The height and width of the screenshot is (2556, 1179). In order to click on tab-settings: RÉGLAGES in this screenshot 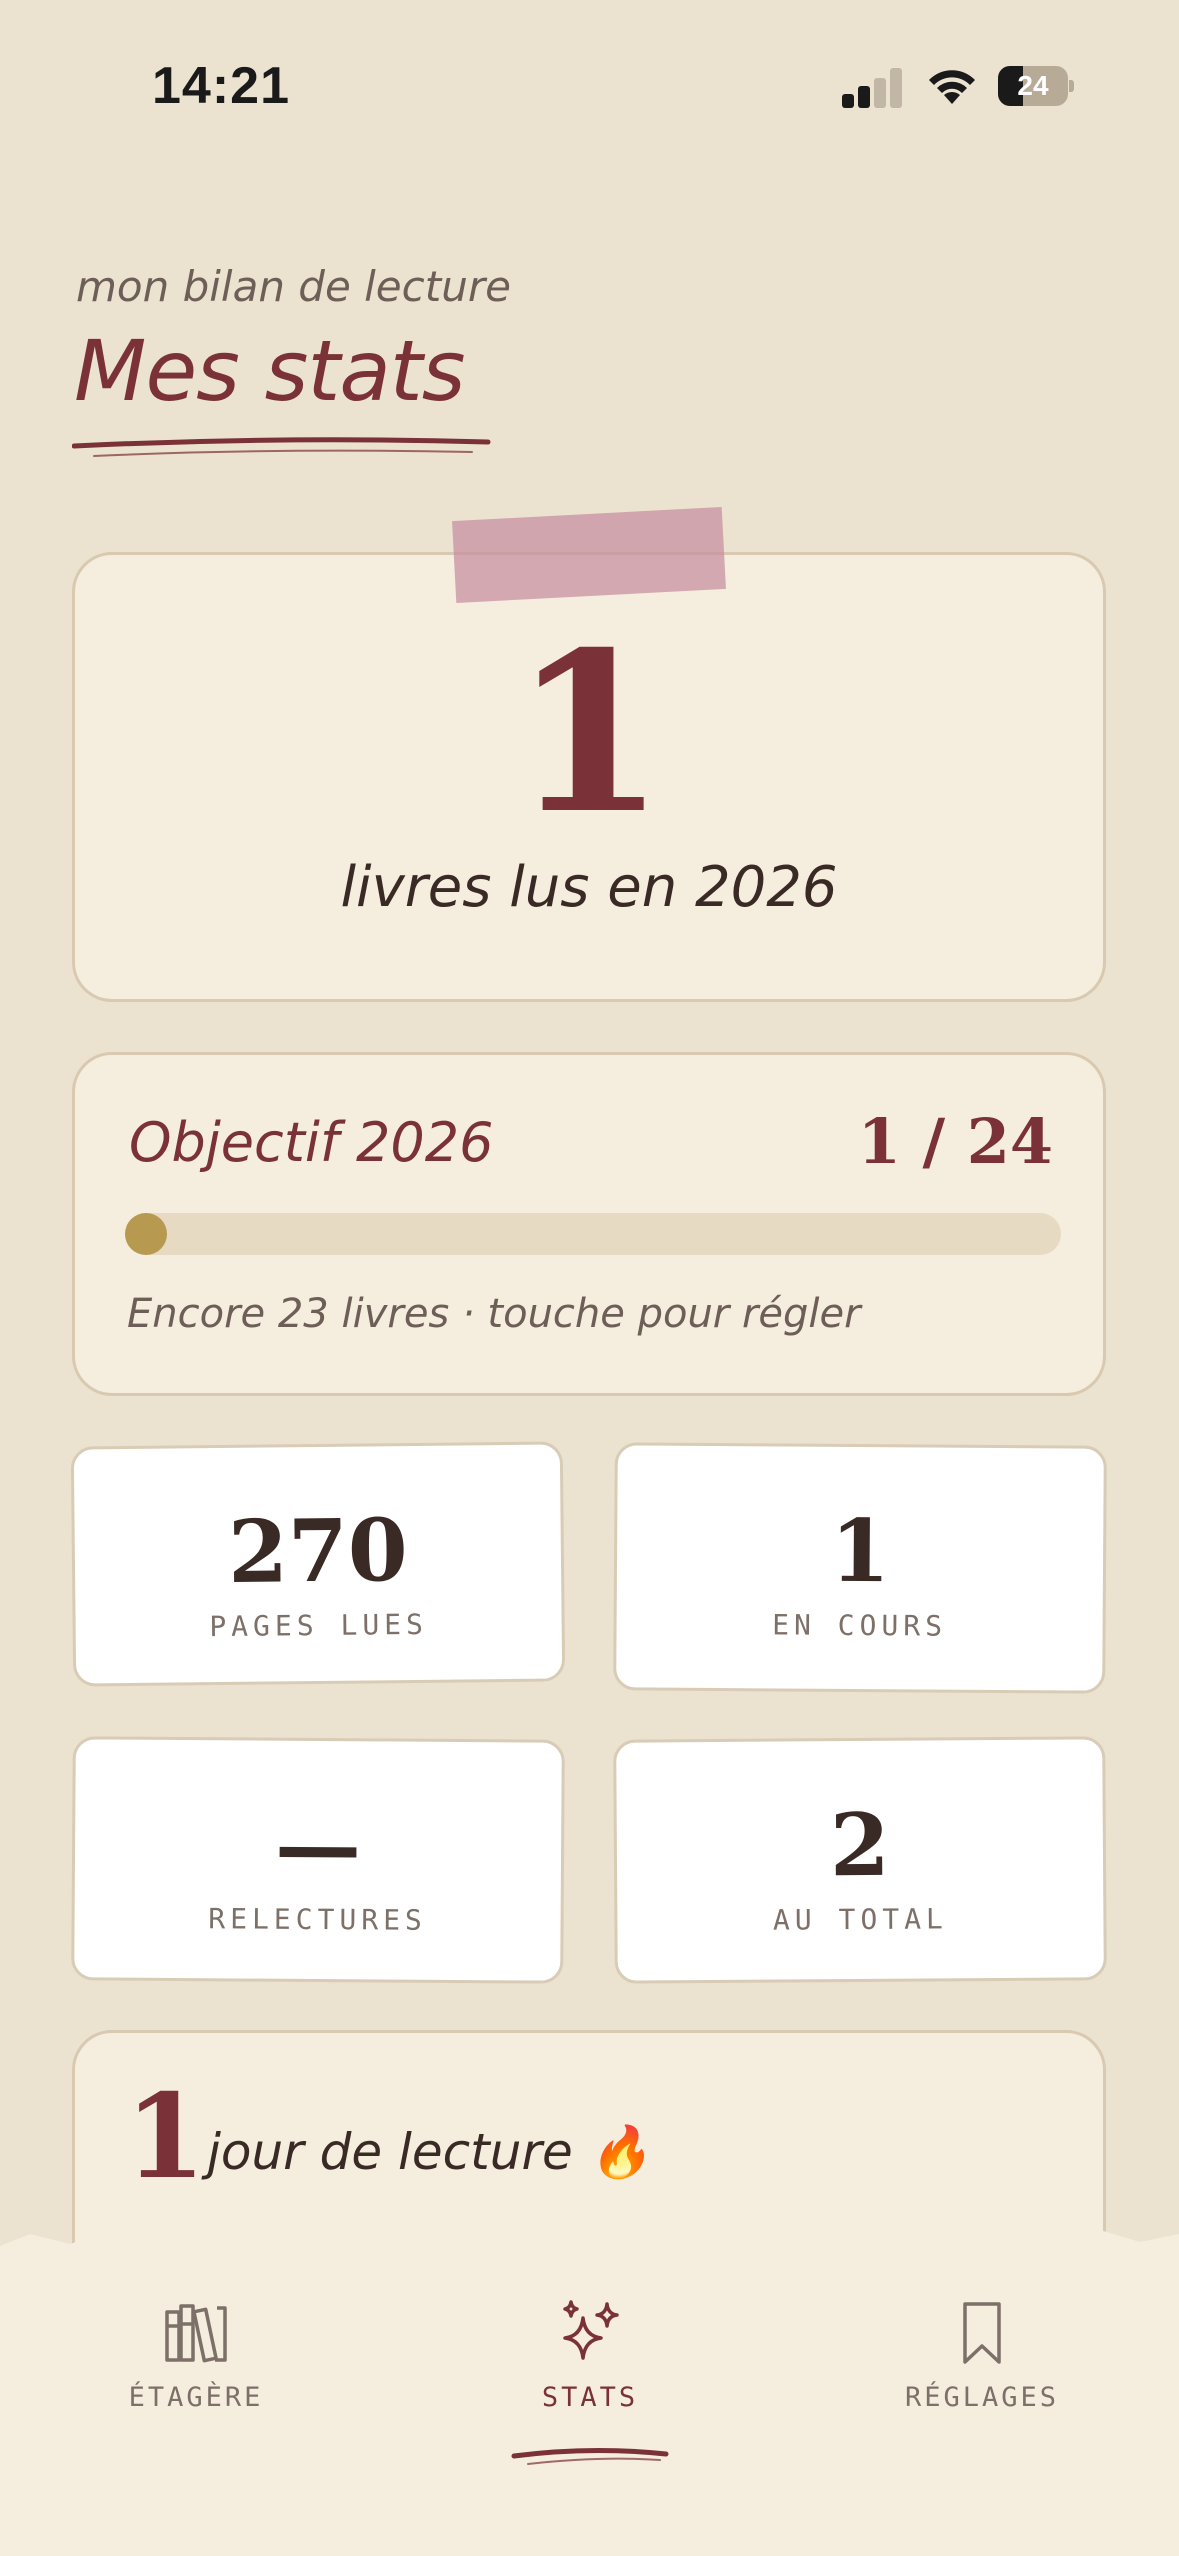, I will do `click(982, 2383)`.